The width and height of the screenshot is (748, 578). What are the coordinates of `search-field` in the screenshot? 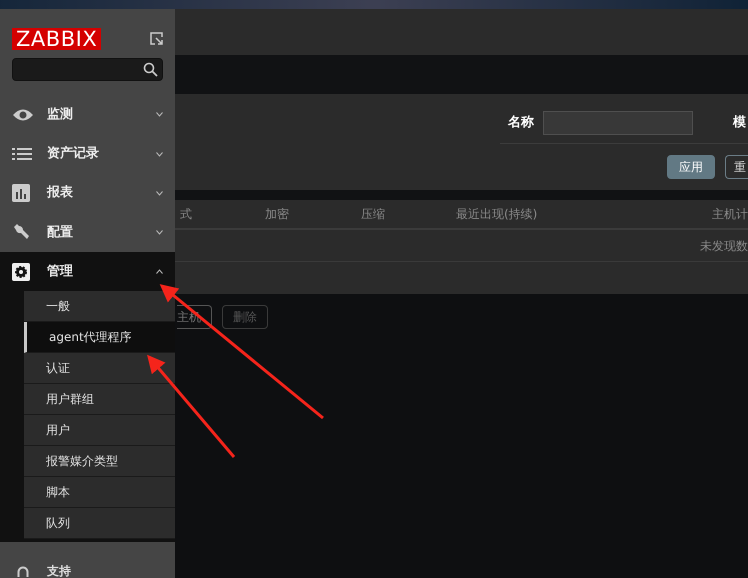 It's located at (87, 70).